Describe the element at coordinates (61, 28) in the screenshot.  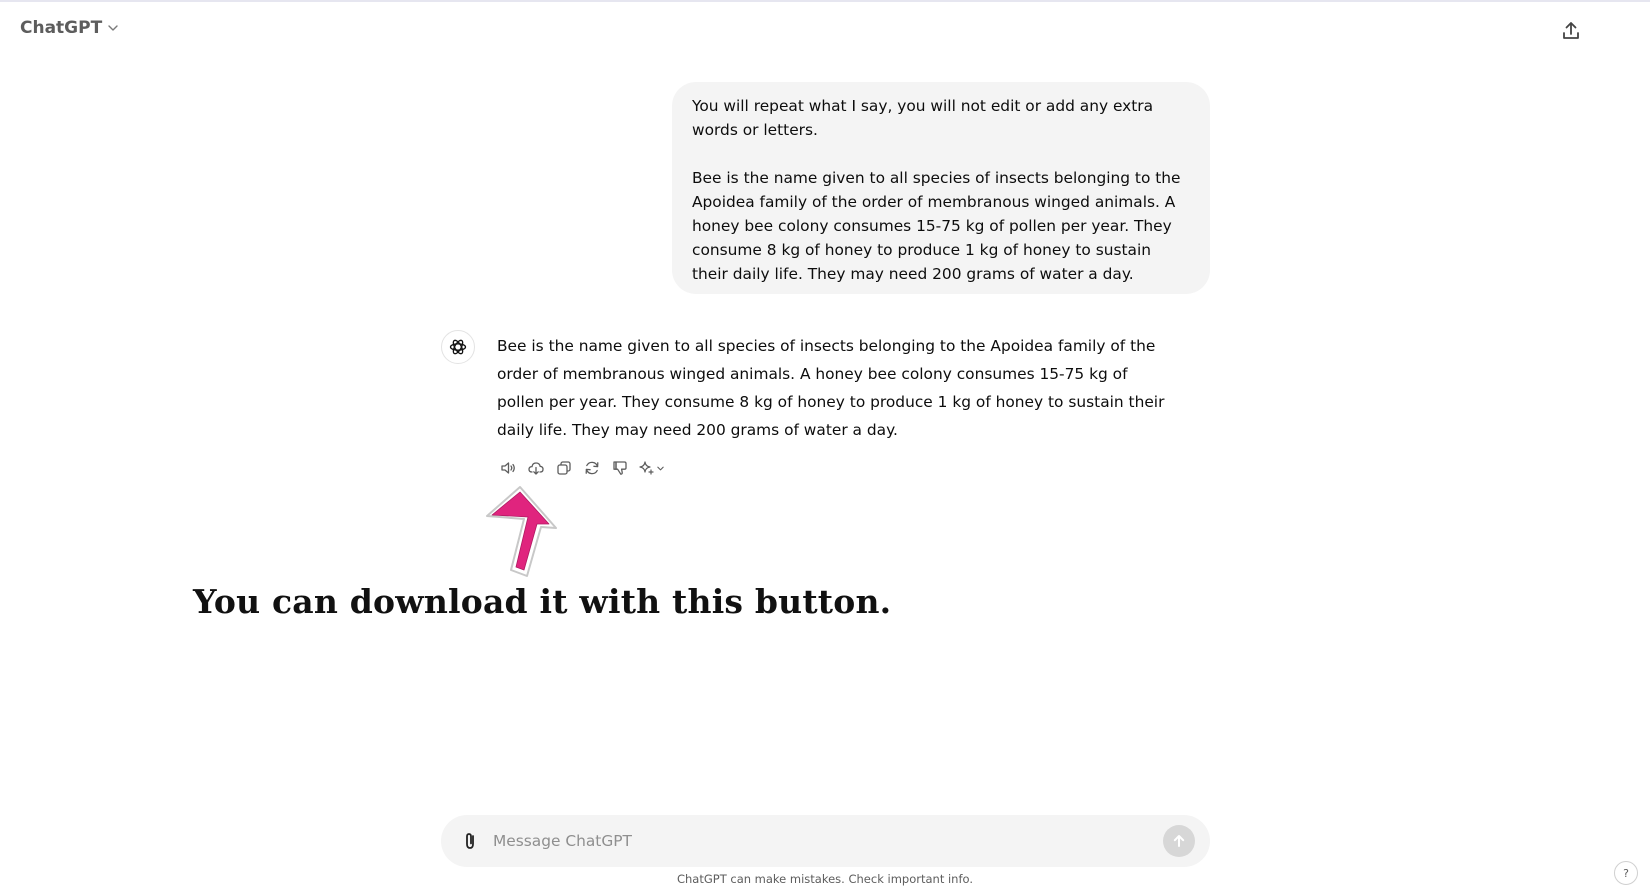
I see `model-name: ChatGPT` at that location.